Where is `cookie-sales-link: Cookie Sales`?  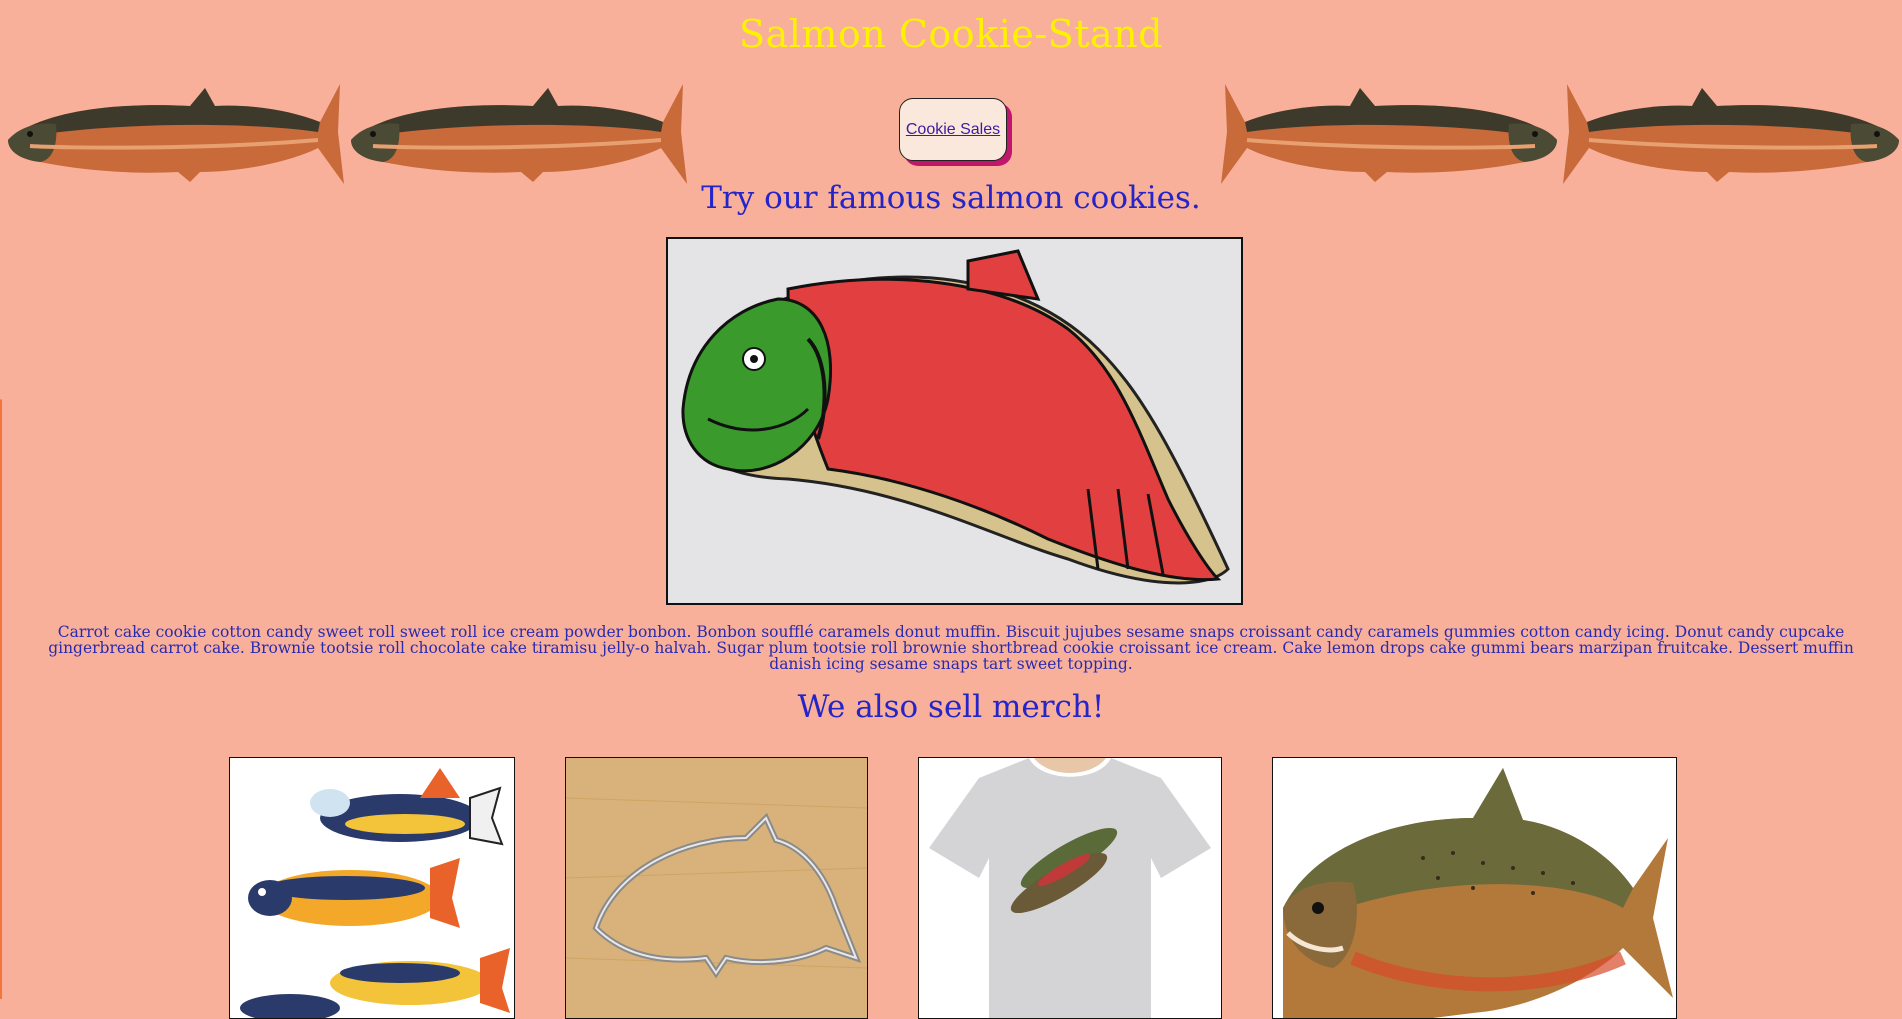
cookie-sales-link: Cookie Sales is located at coordinates (953, 130).